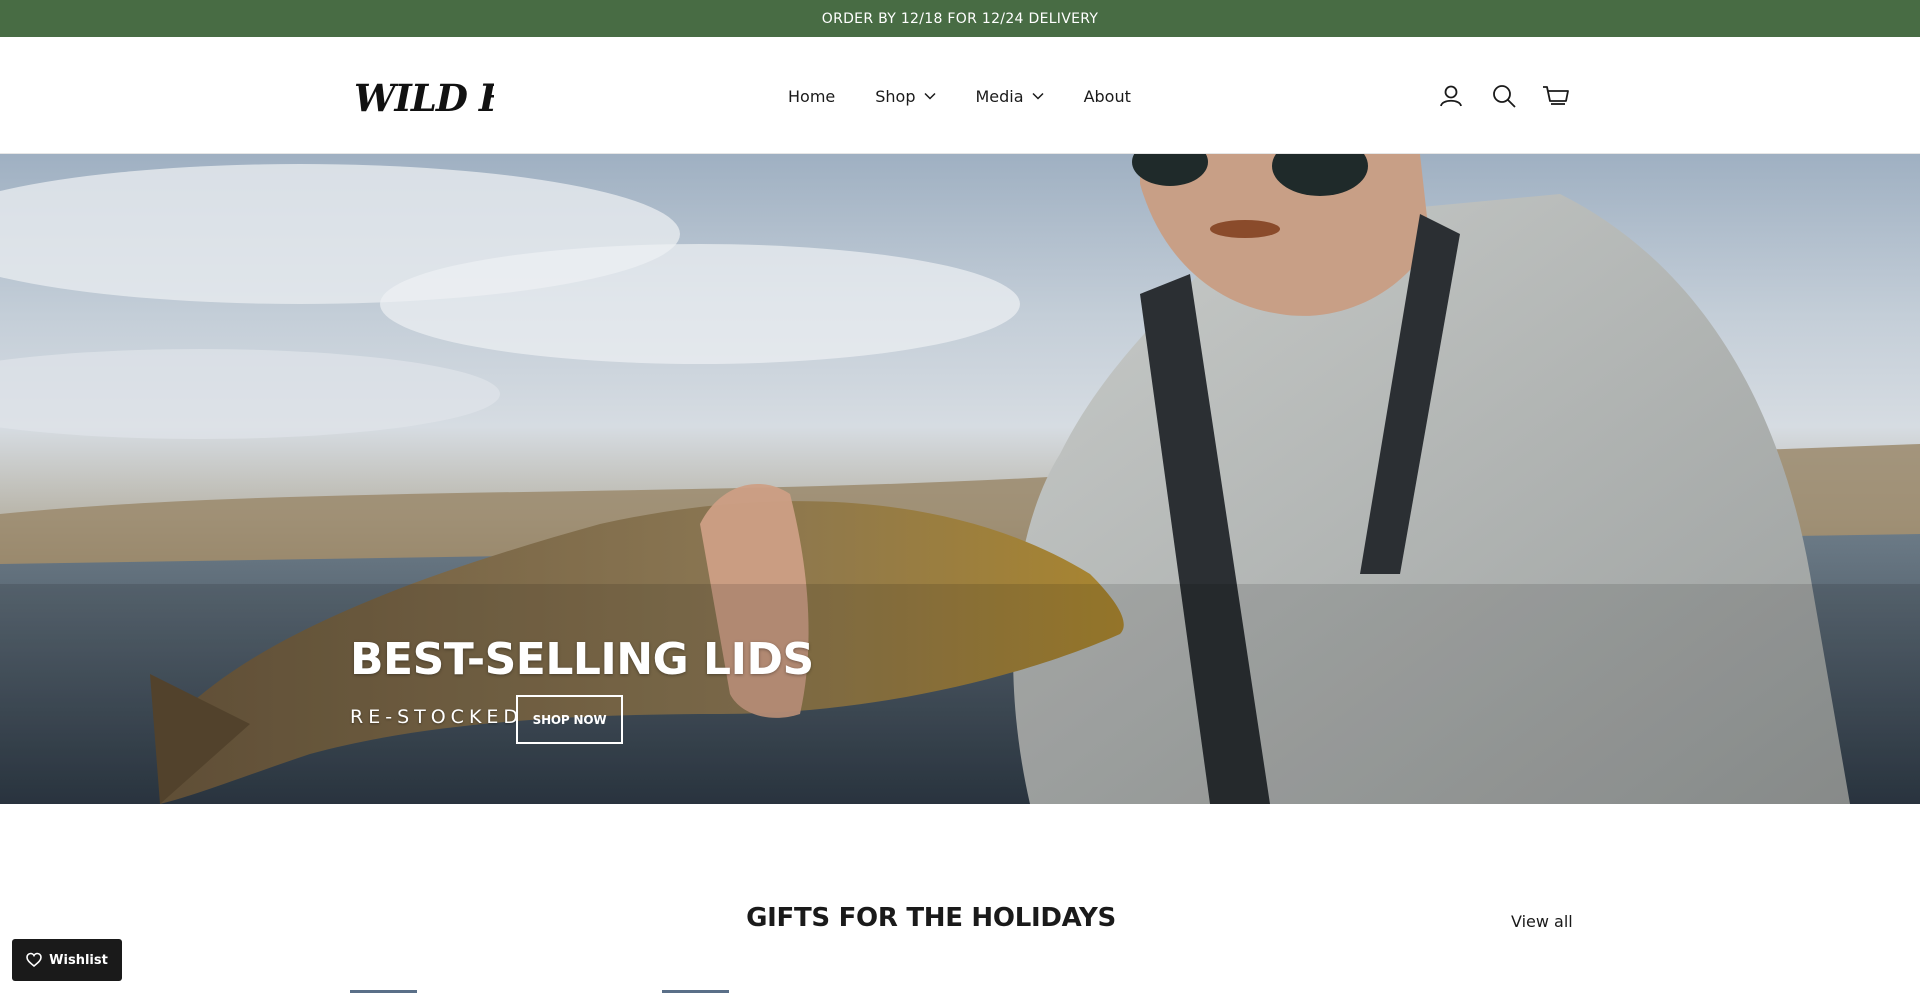  I want to click on hero-title: BEST-SELLING LIDS, so click(582, 659).